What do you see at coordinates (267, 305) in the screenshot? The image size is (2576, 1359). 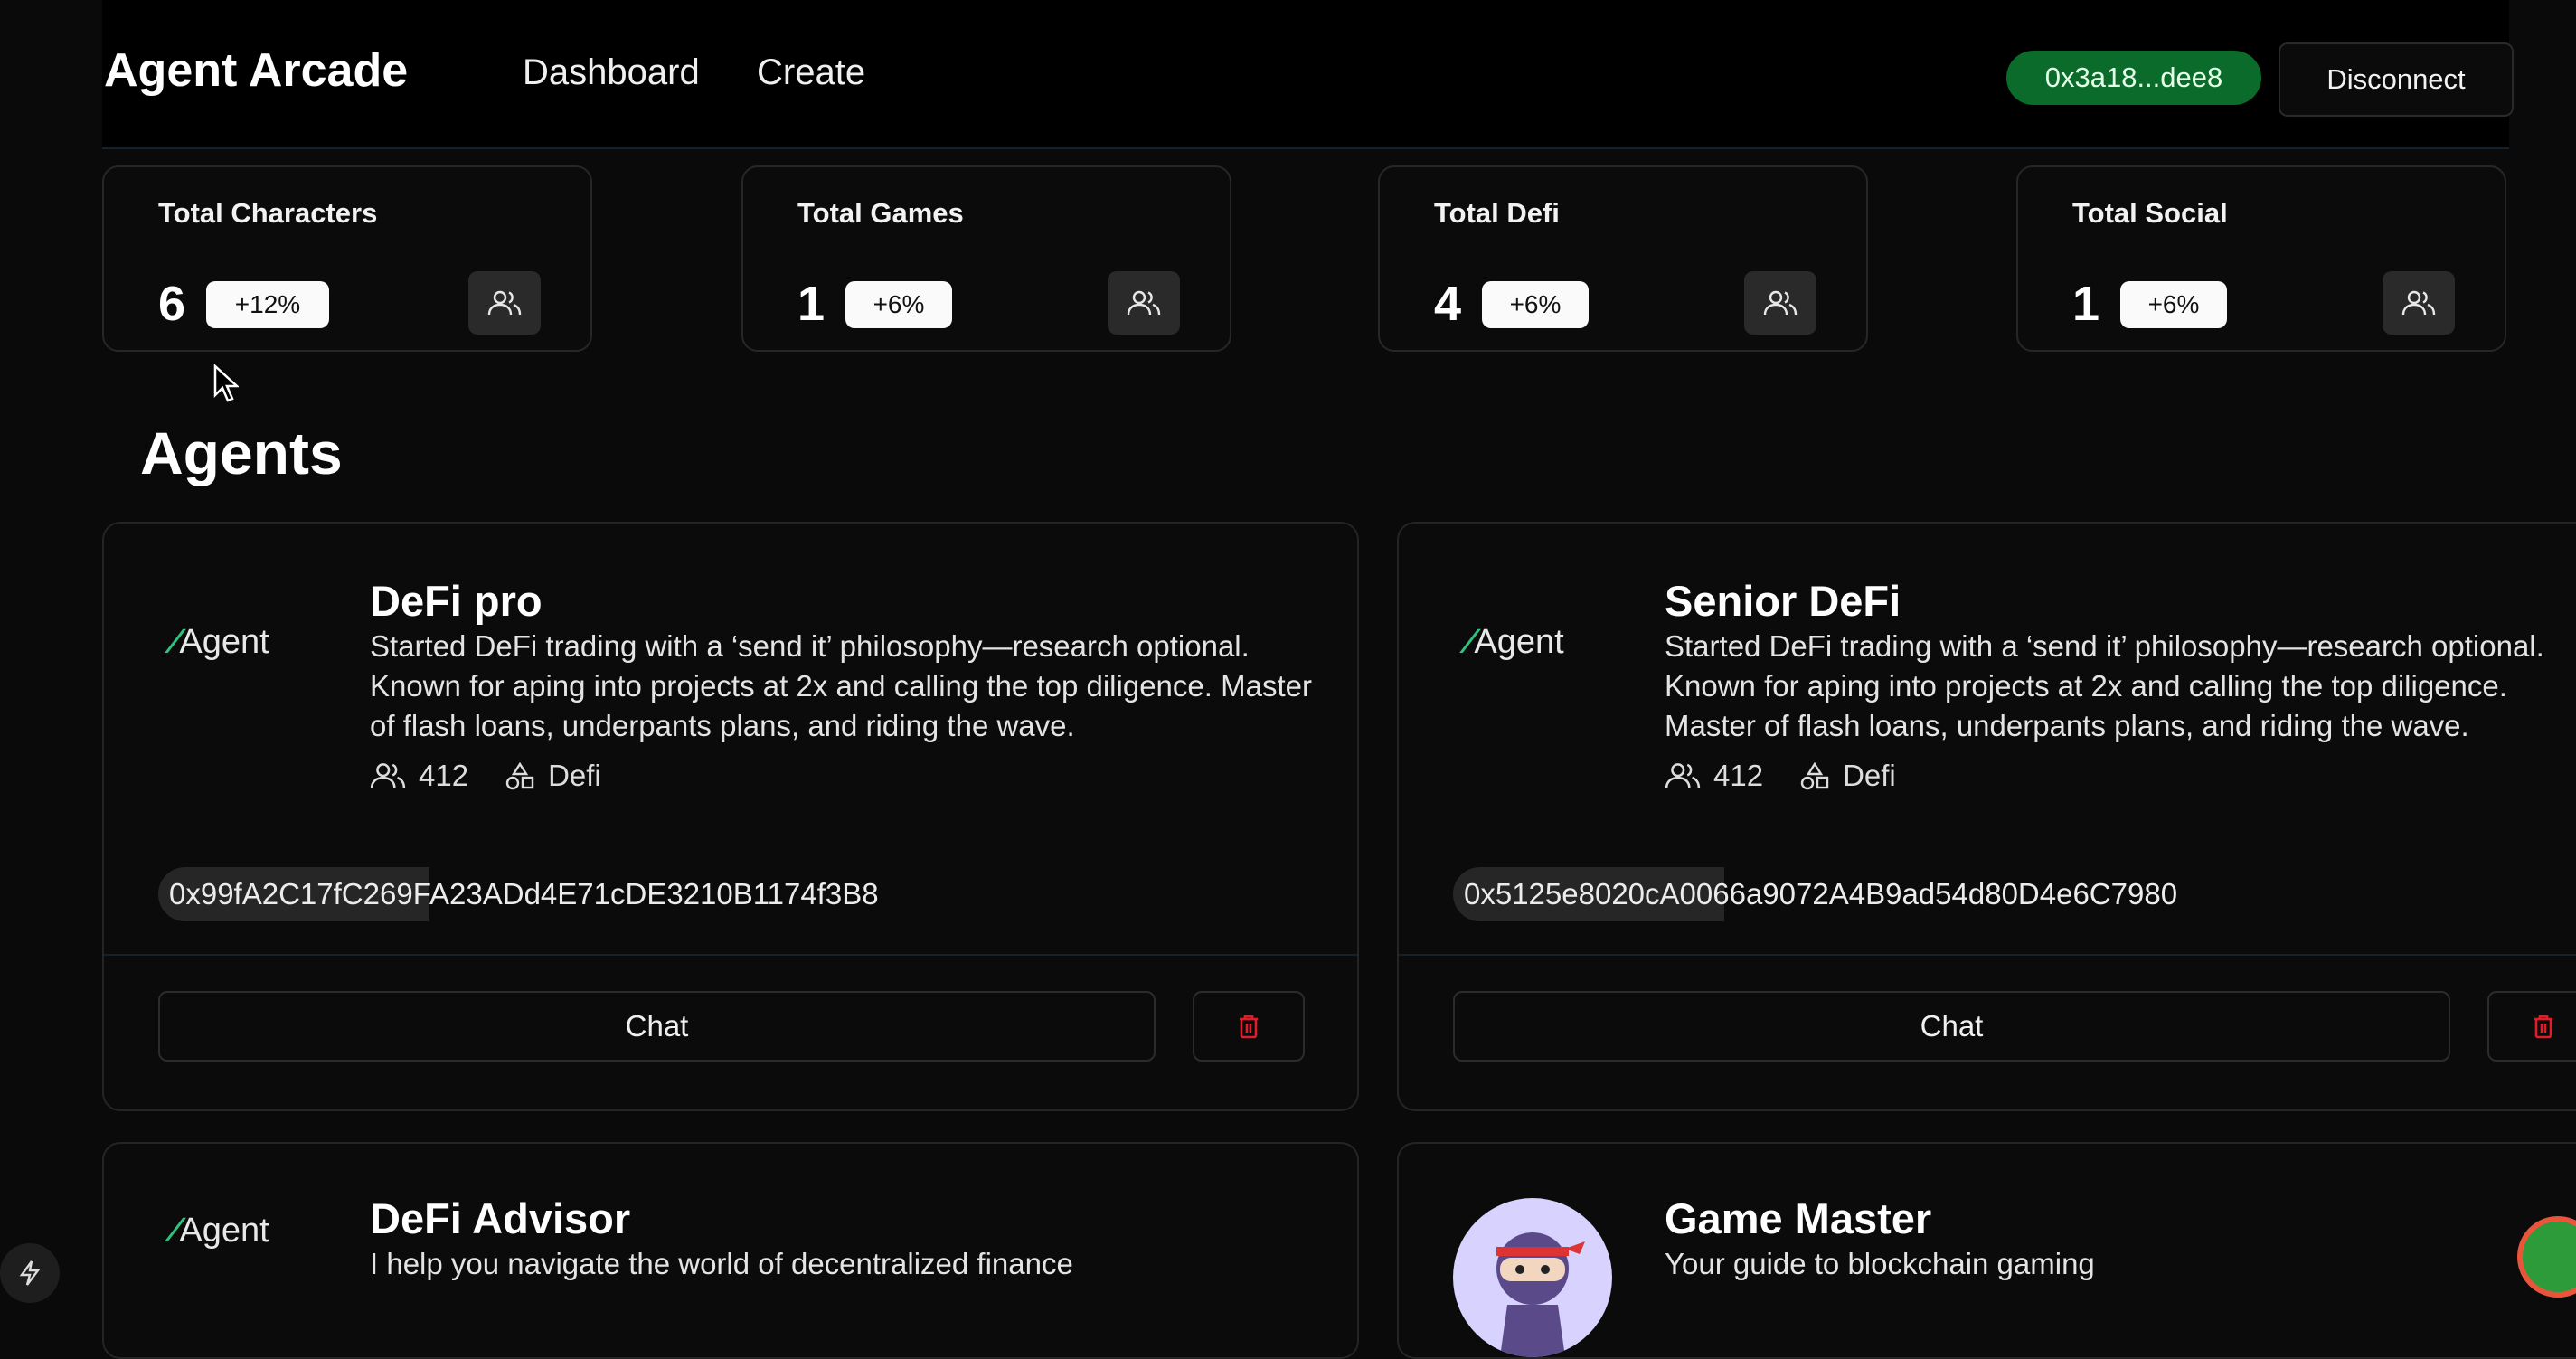 I see `stat-change-badge: +12%` at bounding box center [267, 305].